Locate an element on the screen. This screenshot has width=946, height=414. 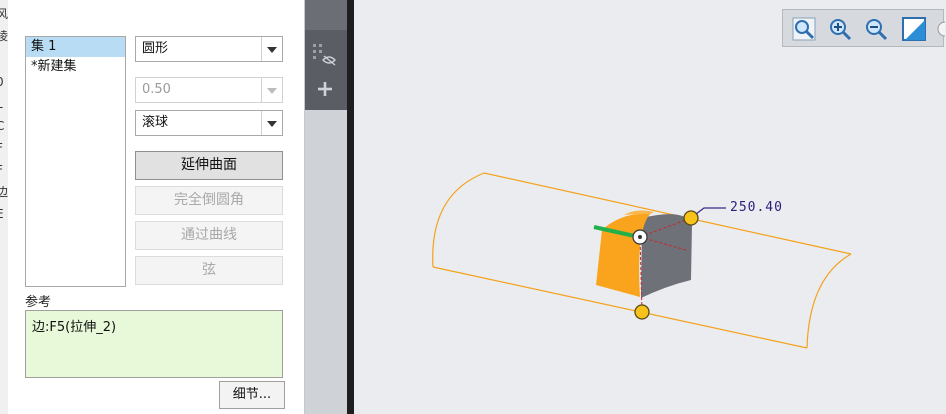
radius-select: 0.50 is located at coordinates (209, 90).